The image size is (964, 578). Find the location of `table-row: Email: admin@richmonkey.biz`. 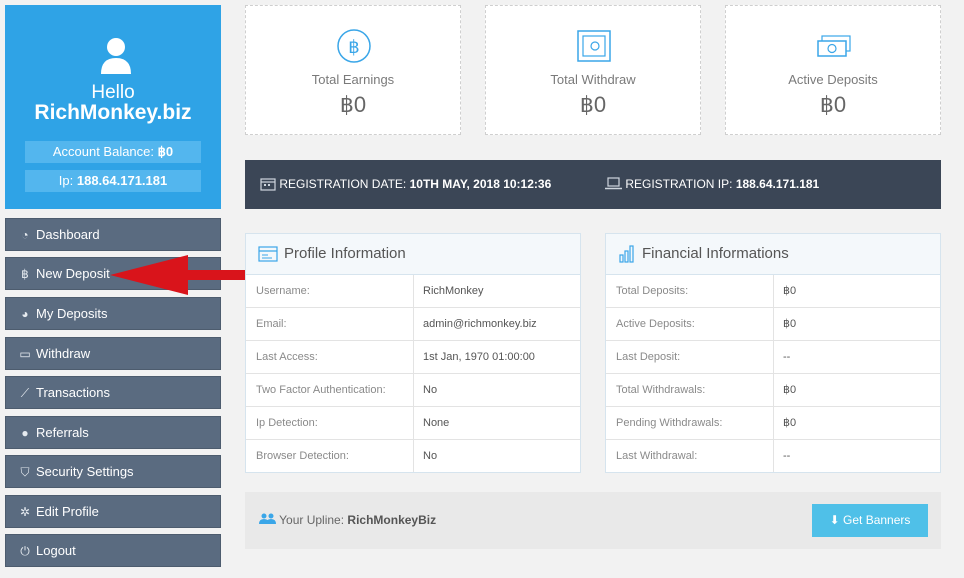

table-row: Email: admin@richmonkey.biz is located at coordinates (413, 324).